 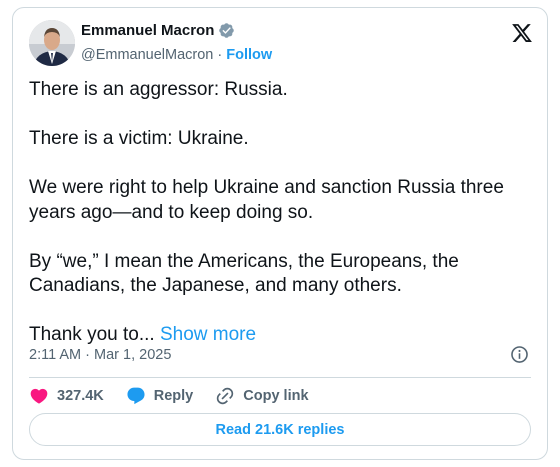 I want to click on copy-link-button: Copy link, so click(x=262, y=396).